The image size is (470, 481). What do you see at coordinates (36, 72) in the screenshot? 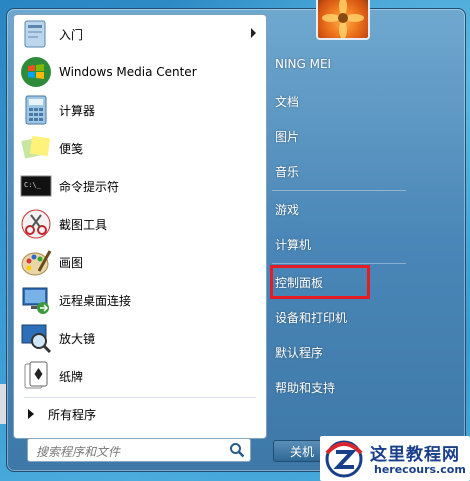
I see `windows-media-center-icon` at bounding box center [36, 72].